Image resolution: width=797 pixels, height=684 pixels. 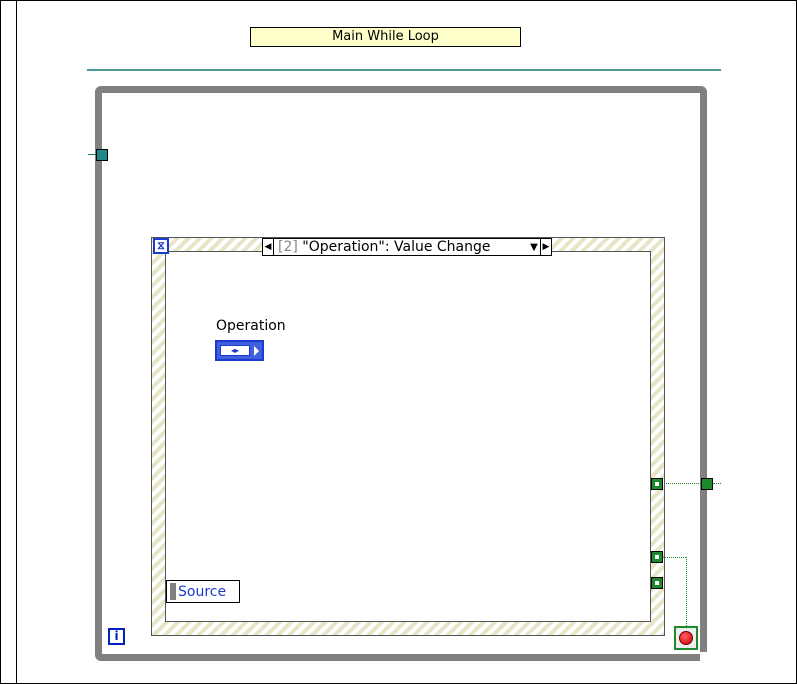 I want to click on stop-icon, so click(x=686, y=638).